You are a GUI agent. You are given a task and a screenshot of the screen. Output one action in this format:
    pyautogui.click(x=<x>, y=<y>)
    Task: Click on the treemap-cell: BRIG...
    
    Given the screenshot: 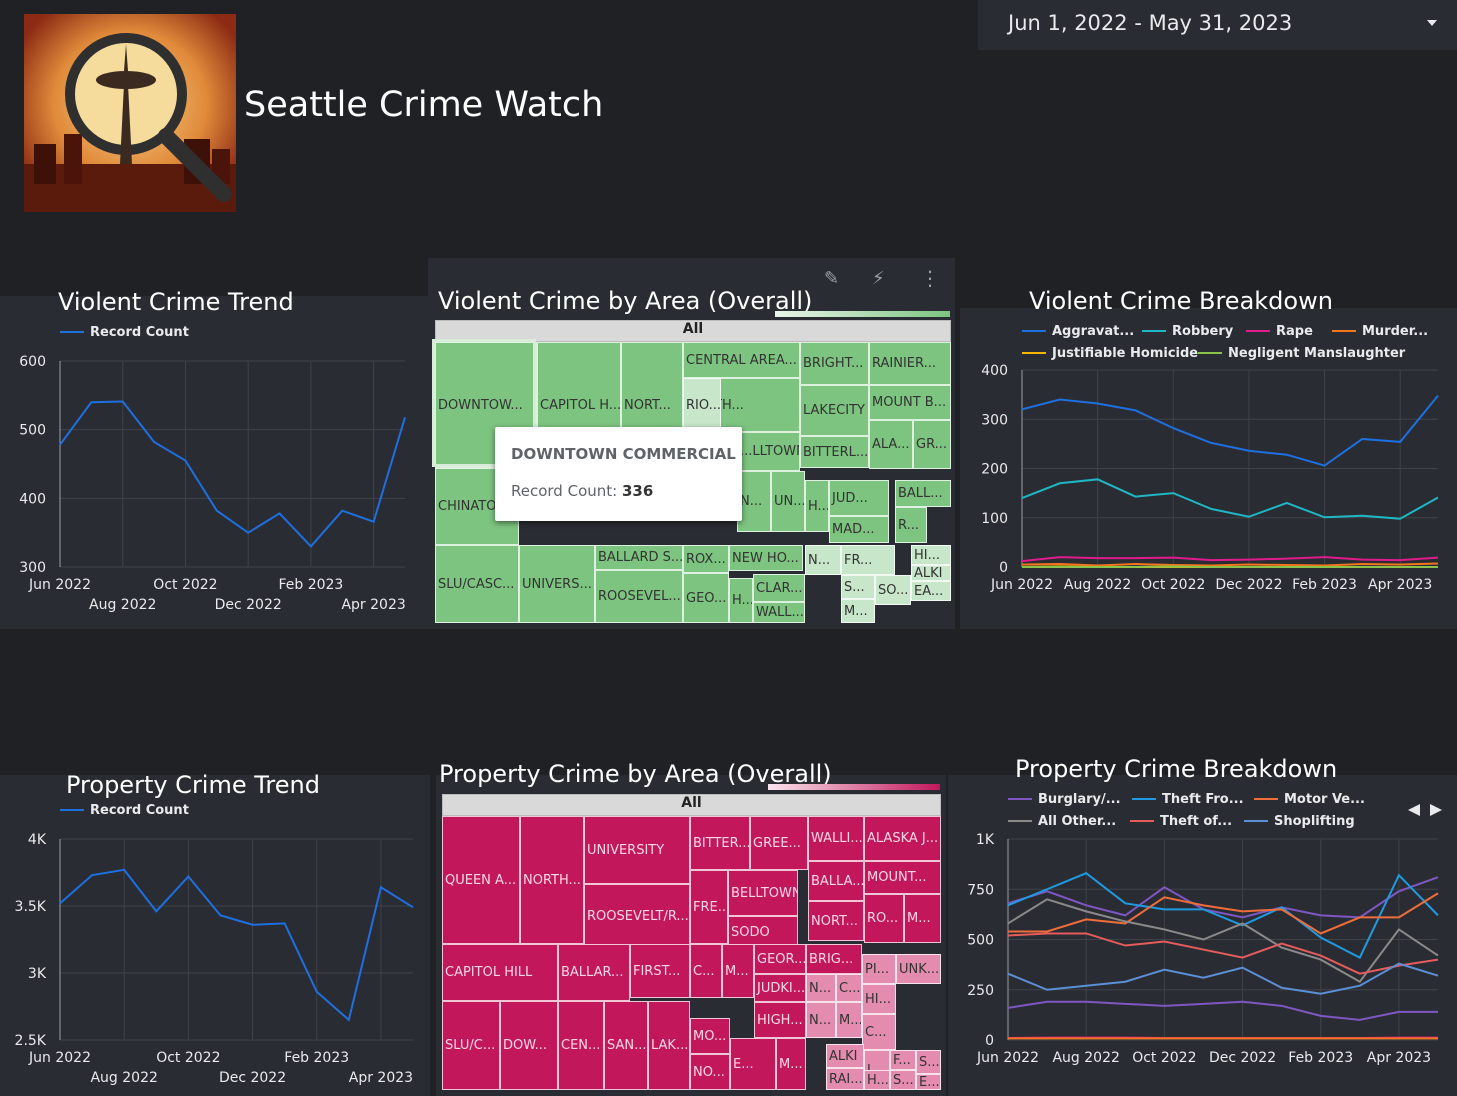 What is the action you would take?
    pyautogui.click(x=834, y=959)
    